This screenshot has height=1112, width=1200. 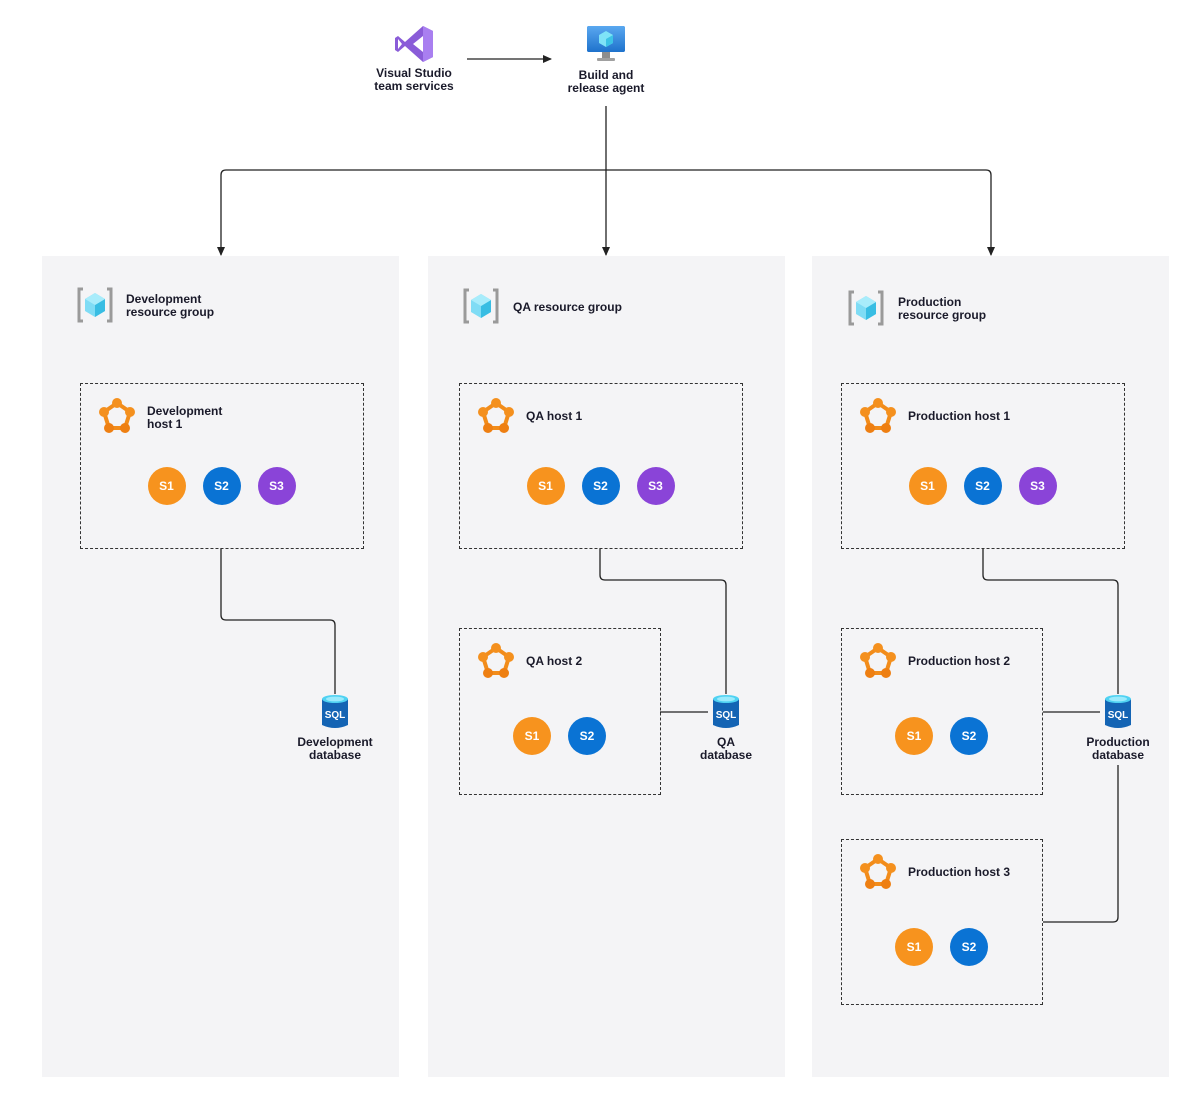 I want to click on monitor-vm-icon, so click(x=606, y=45).